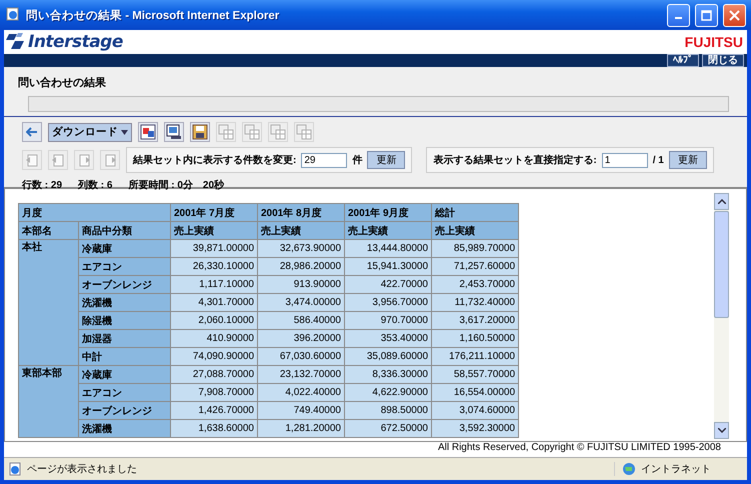 The image size is (751, 484). I want to click on table-cell: 11,732.40000, so click(475, 303).